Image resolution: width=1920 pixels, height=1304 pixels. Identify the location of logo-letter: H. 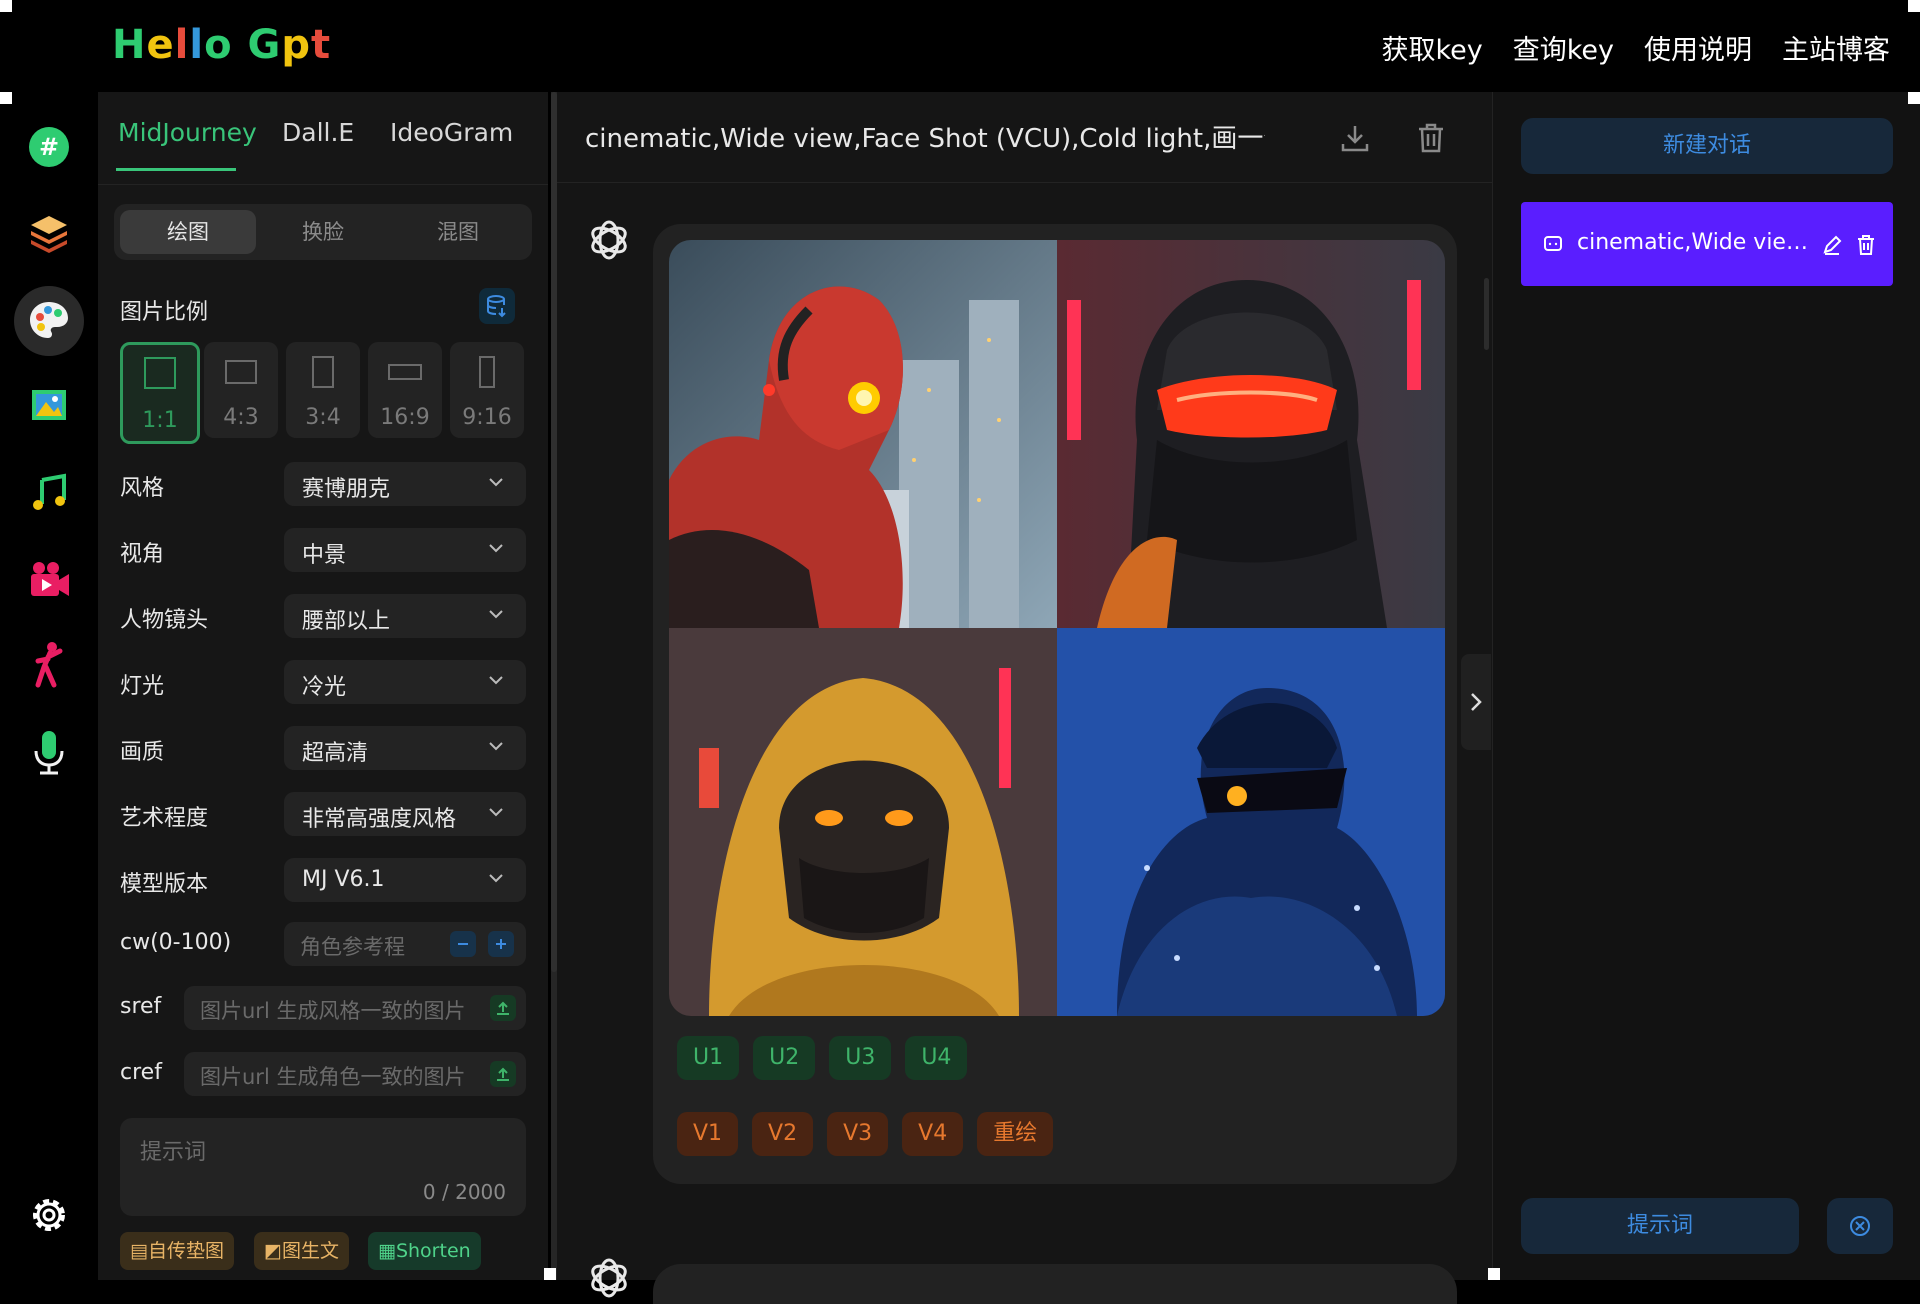
(129, 45).